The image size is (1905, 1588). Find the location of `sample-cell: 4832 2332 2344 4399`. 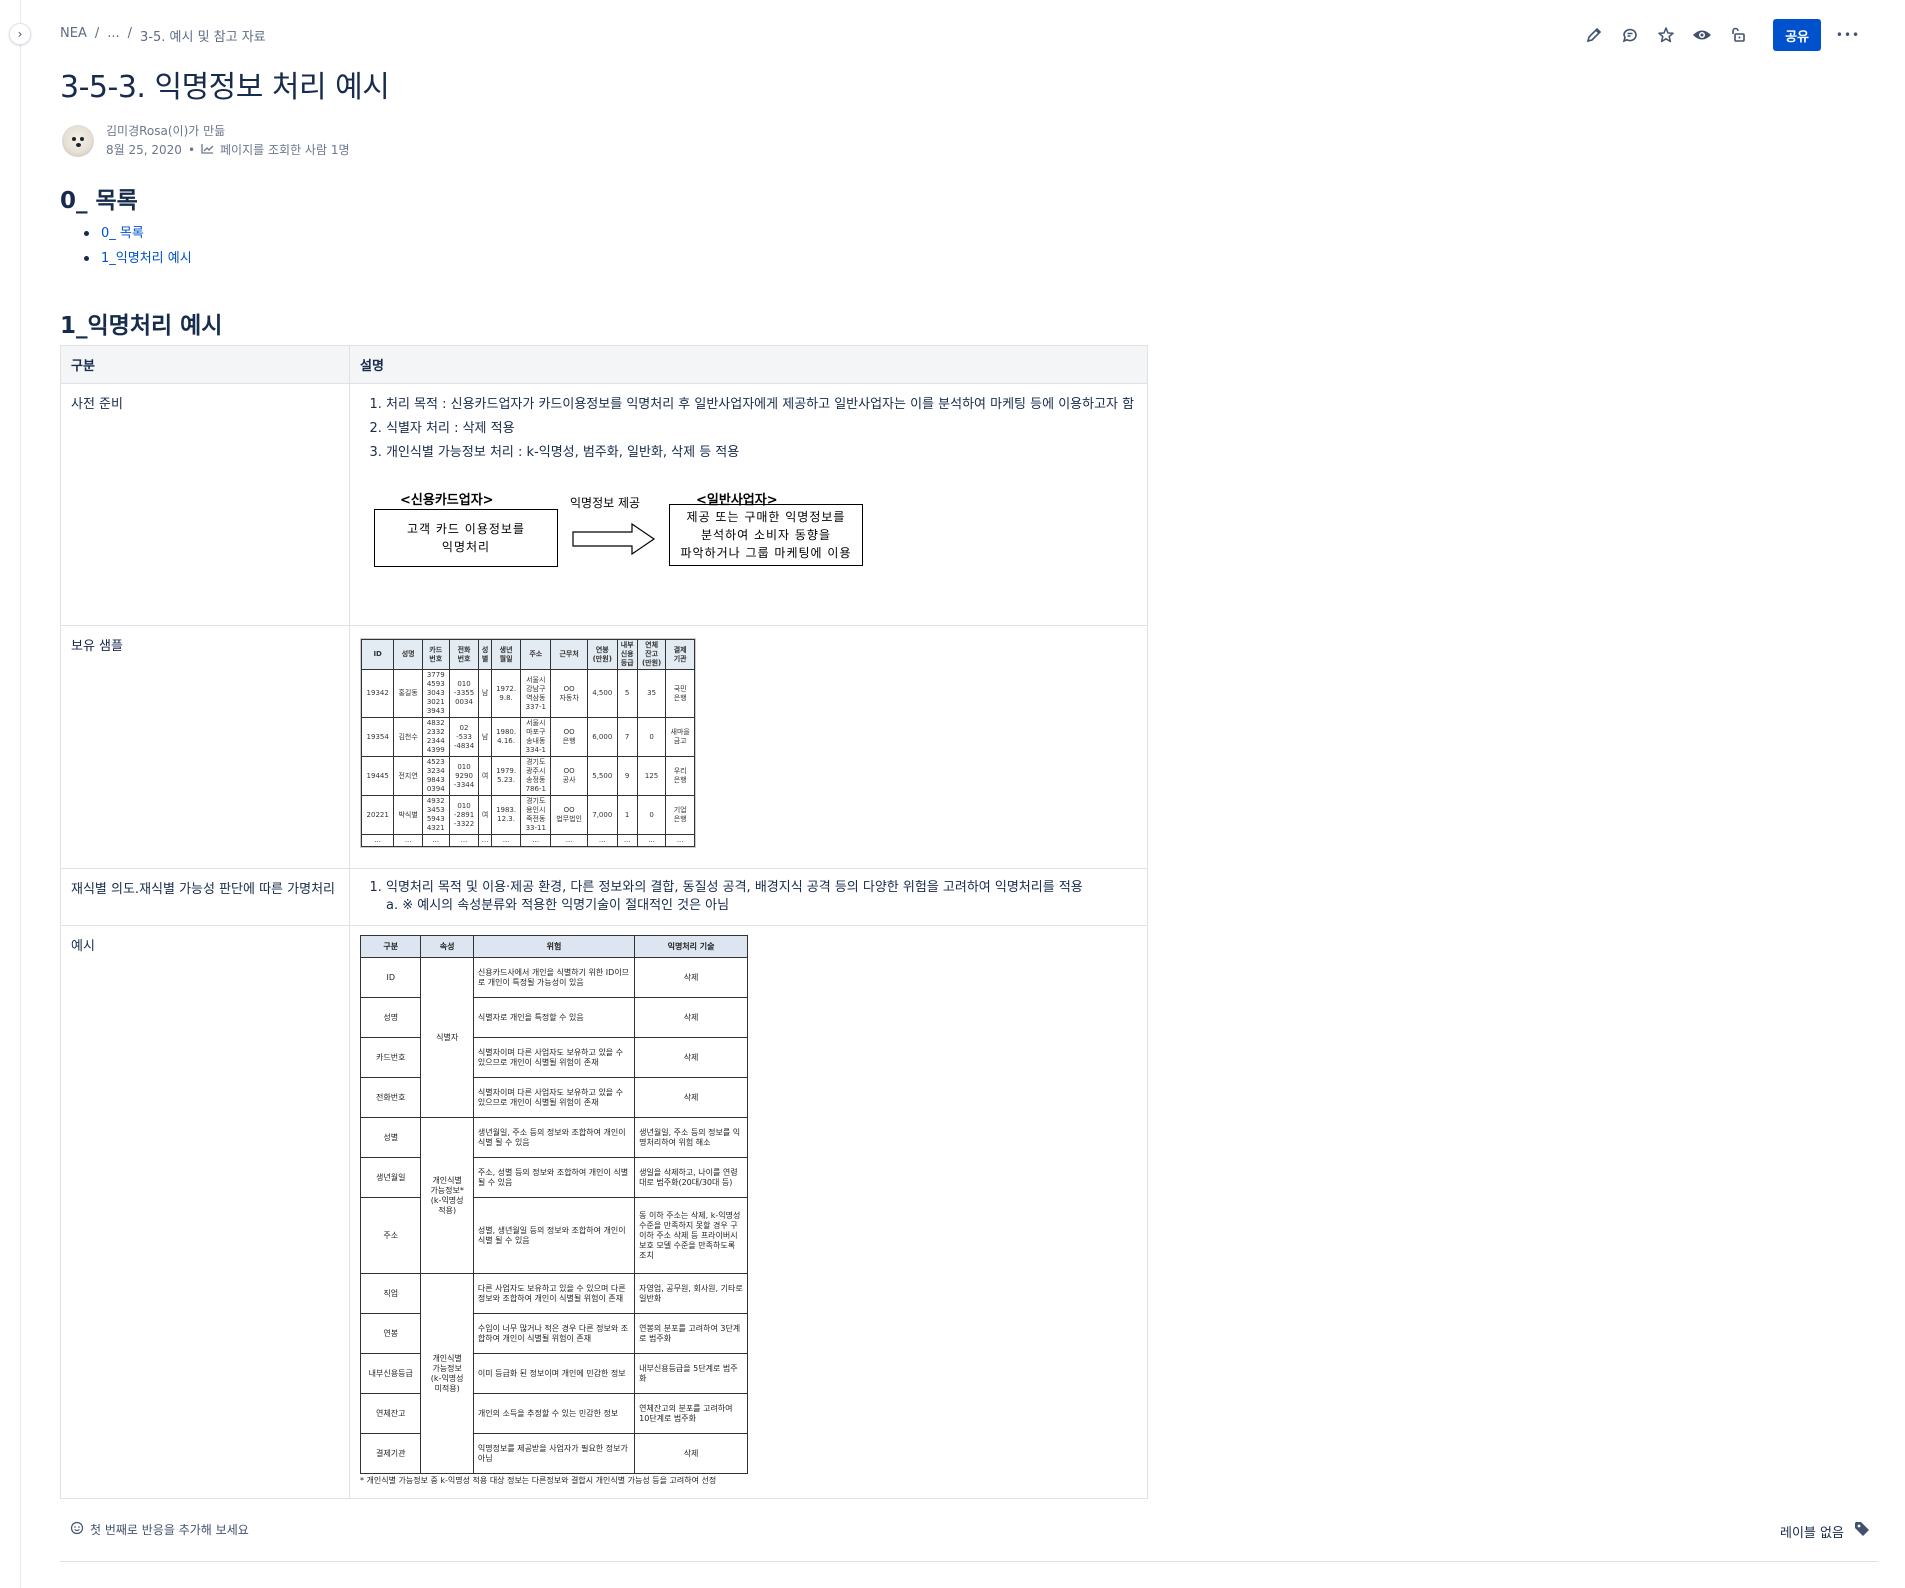

sample-cell: 4832 2332 2344 4399 is located at coordinates (435, 737).